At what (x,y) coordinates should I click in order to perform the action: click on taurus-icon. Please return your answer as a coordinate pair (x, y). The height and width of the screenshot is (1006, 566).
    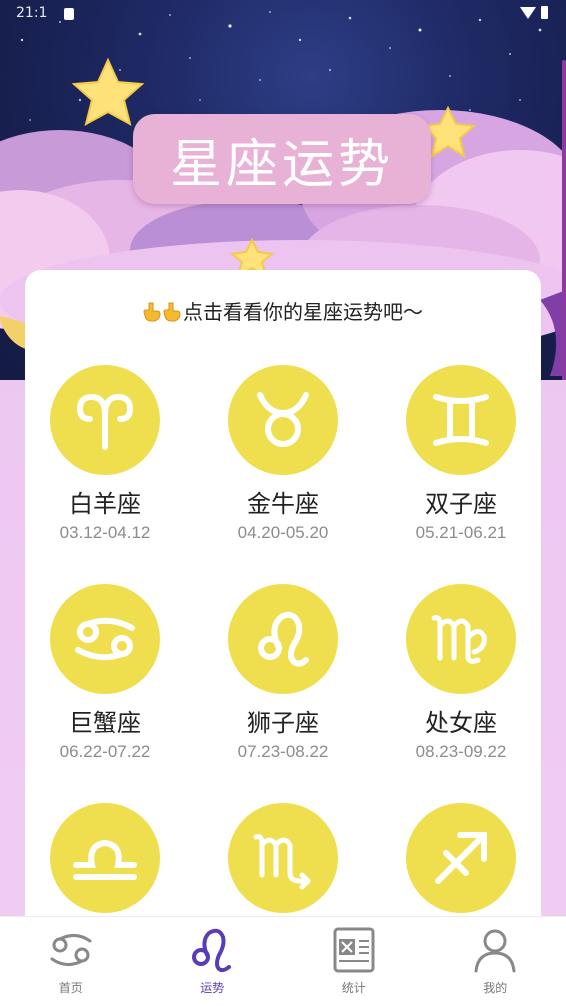
    Looking at the image, I should click on (283, 419).